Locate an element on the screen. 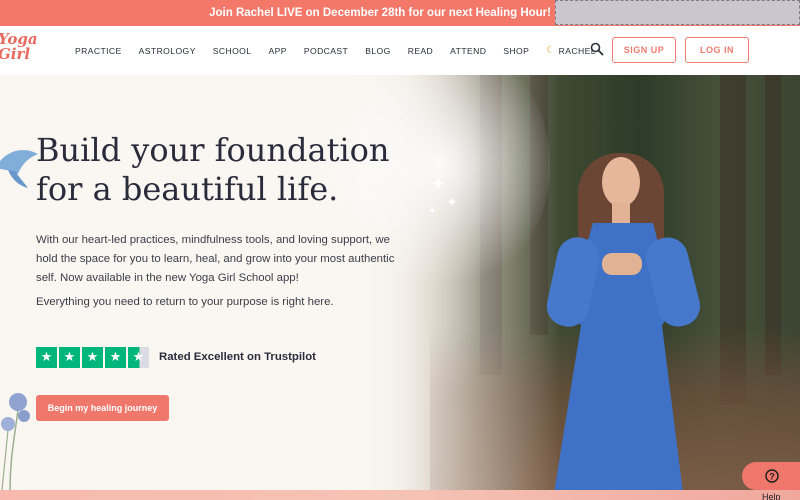 The width and height of the screenshot is (800, 500). nav-item-read: READ is located at coordinates (420, 51).